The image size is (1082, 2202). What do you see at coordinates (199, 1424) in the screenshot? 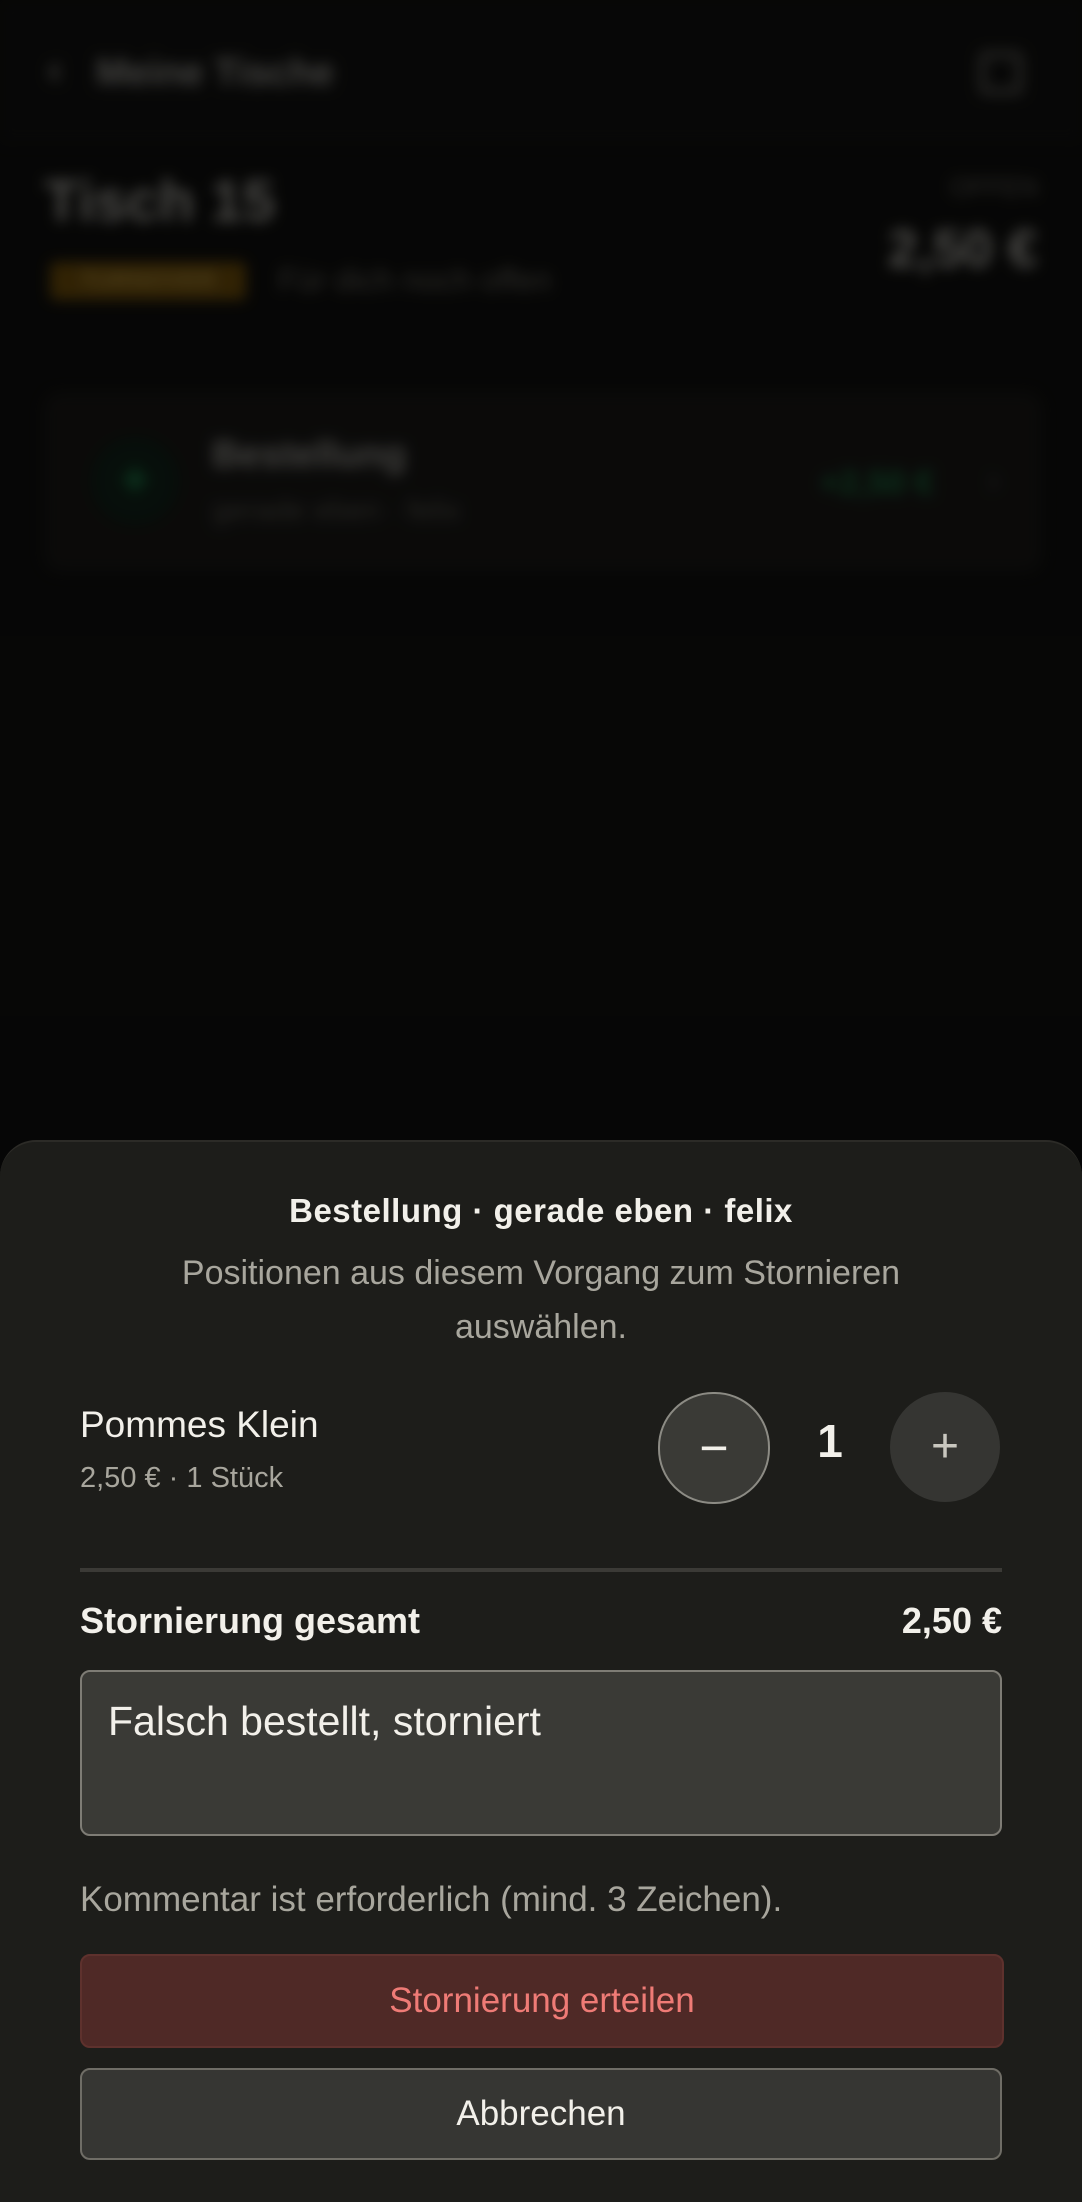
I see `item-name: Pommes Klein` at bounding box center [199, 1424].